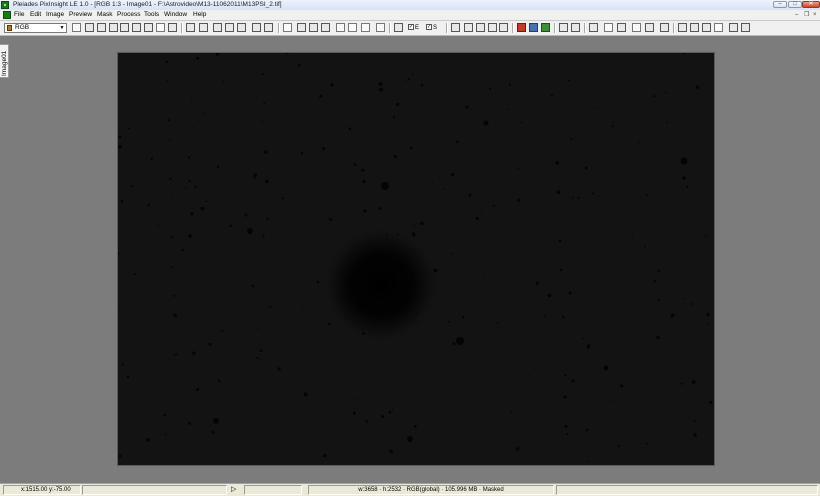 Image resolution: width=820 pixels, height=496 pixels. I want to click on histogram-green-icon, so click(545, 27).